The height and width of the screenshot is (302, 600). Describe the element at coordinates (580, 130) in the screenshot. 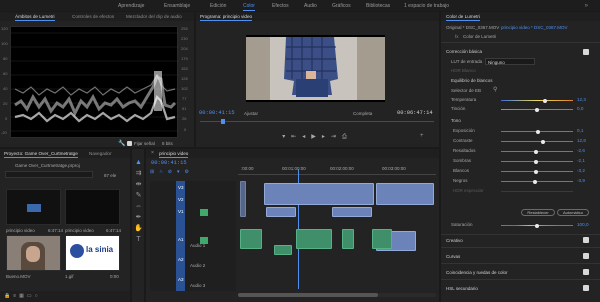

I see `tone-row-value: 0,1` at that location.